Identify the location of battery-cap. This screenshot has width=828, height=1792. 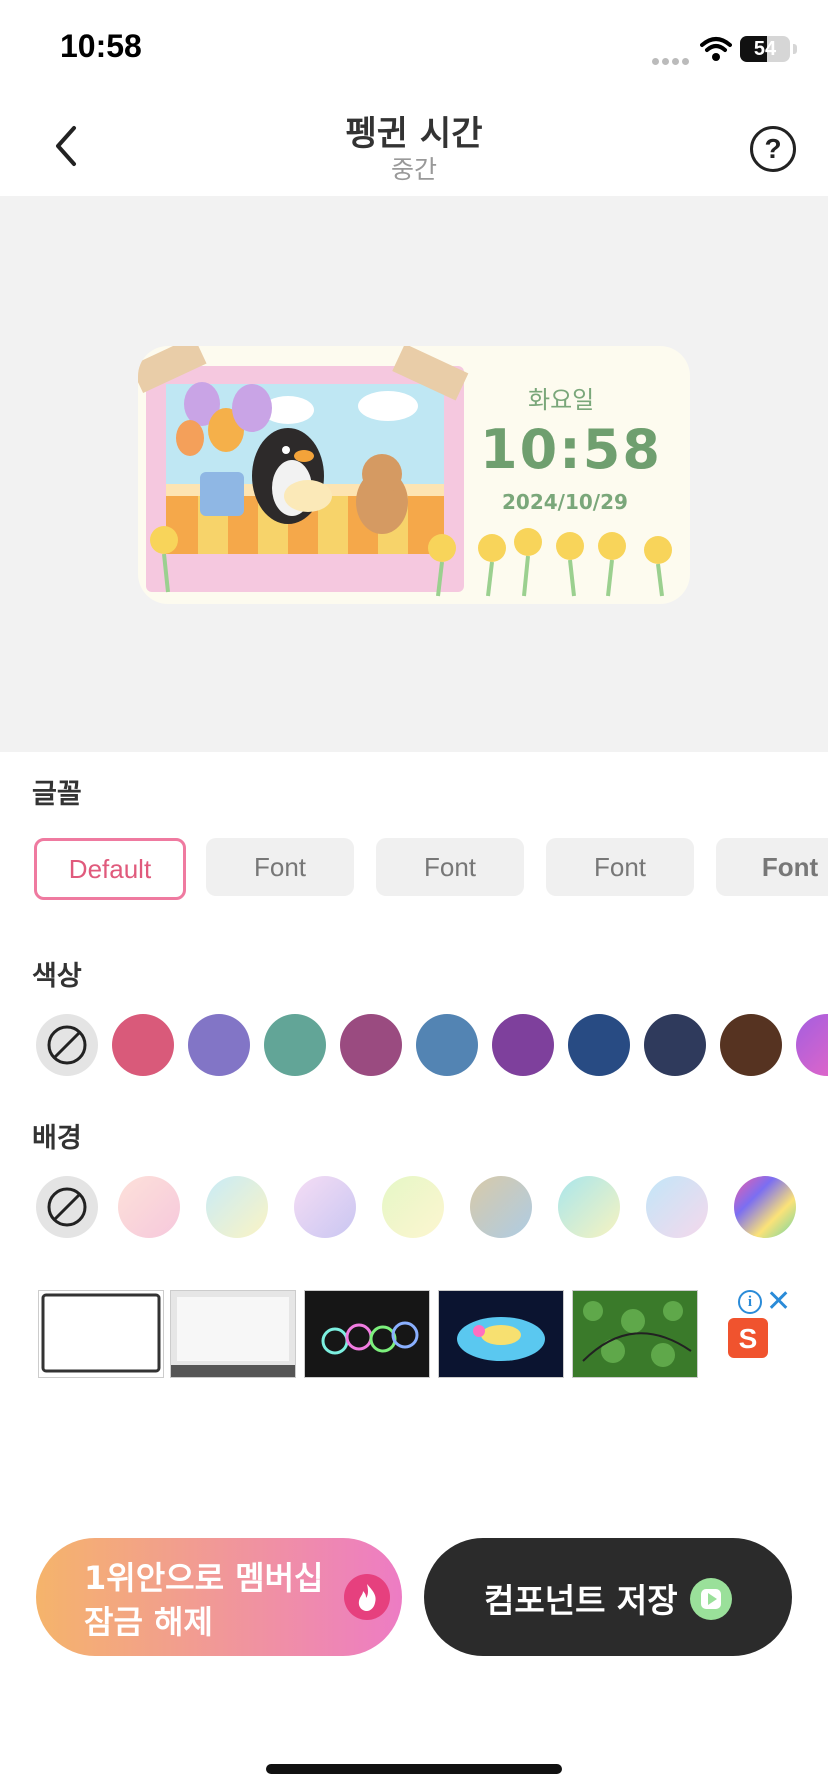
(795, 49).